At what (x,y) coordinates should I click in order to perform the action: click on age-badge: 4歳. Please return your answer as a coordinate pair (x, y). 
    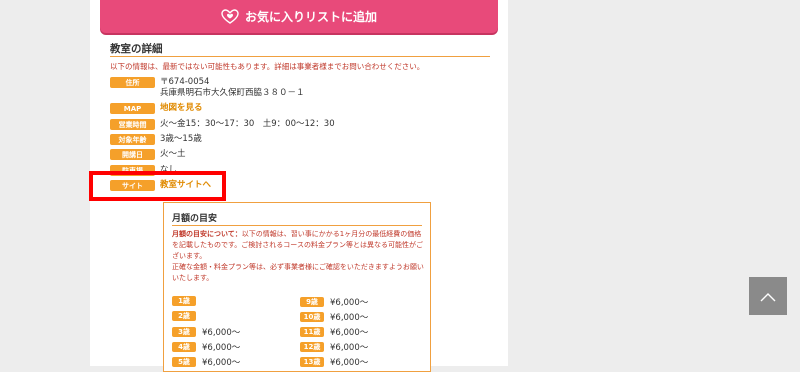
    Looking at the image, I should click on (184, 347).